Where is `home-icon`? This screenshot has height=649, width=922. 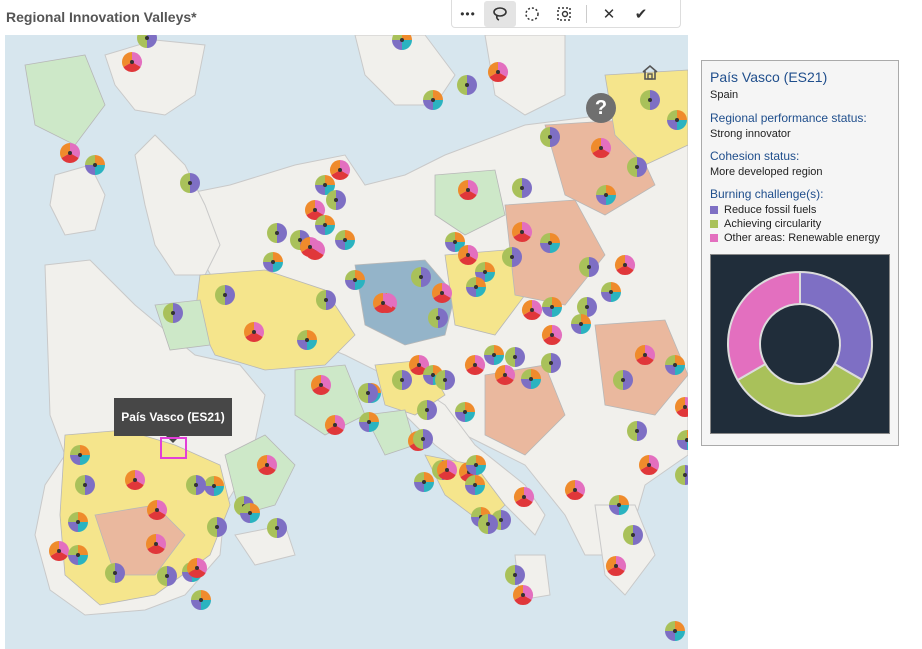
home-icon is located at coordinates (652, 74).